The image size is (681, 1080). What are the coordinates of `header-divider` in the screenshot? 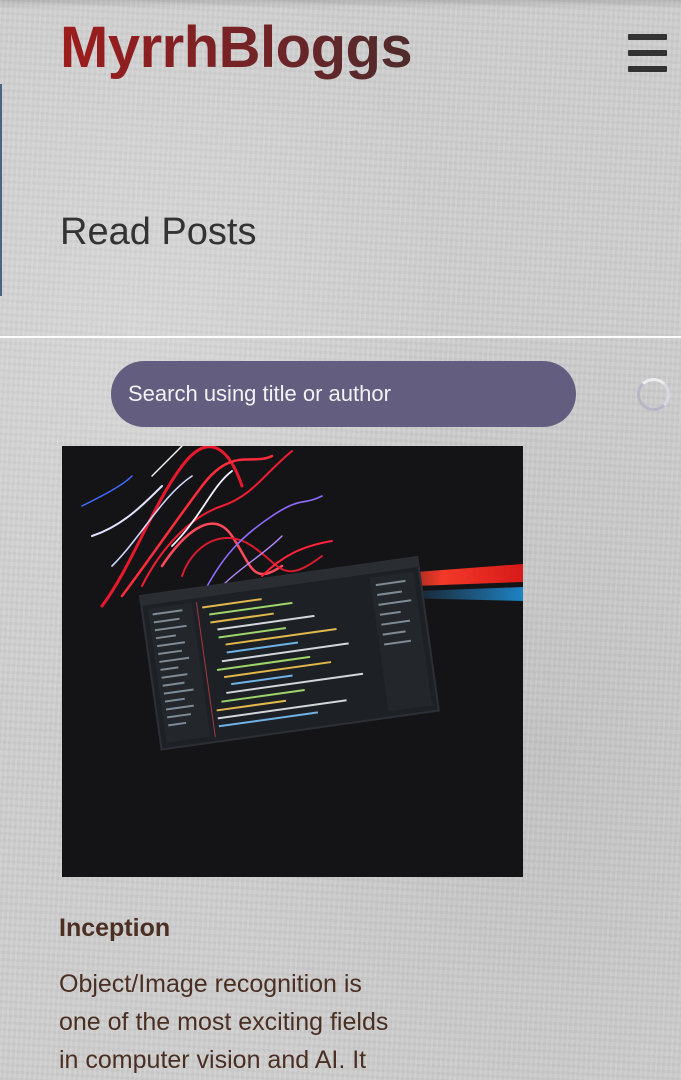 It's located at (340, 337).